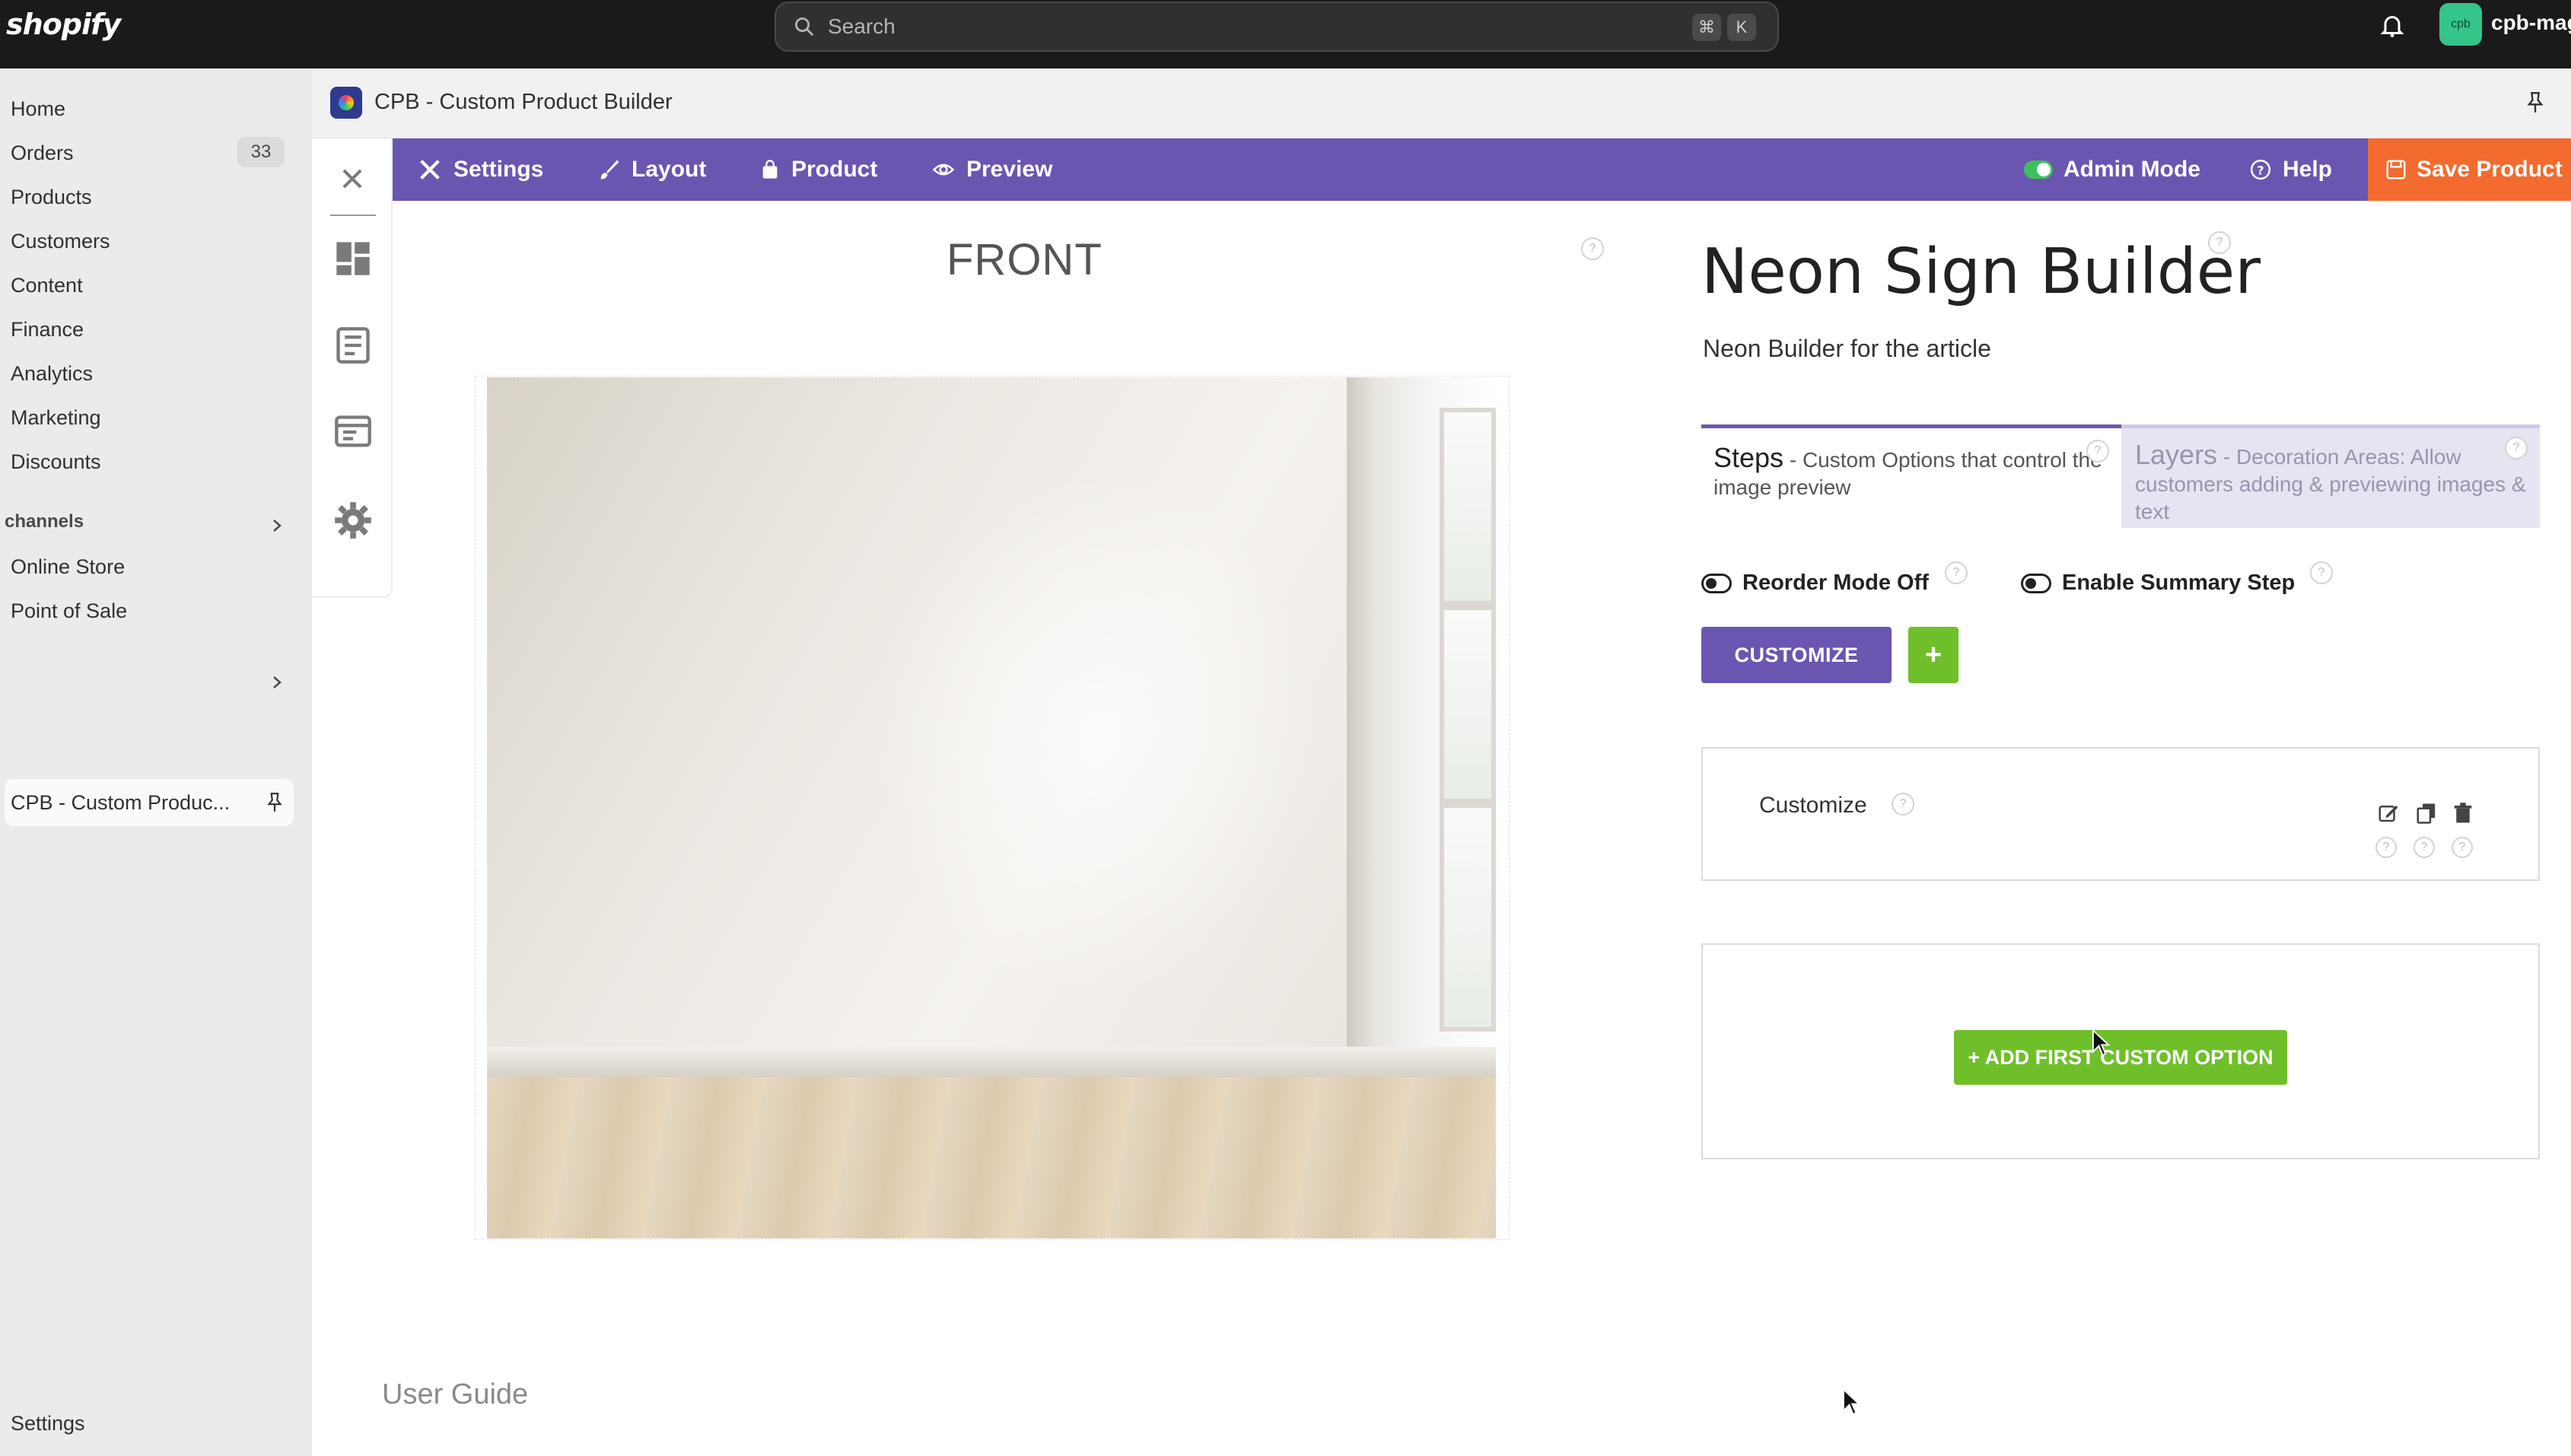  What do you see at coordinates (2120, 814) in the screenshot?
I see `step-card: Customize ? ? ? ?` at bounding box center [2120, 814].